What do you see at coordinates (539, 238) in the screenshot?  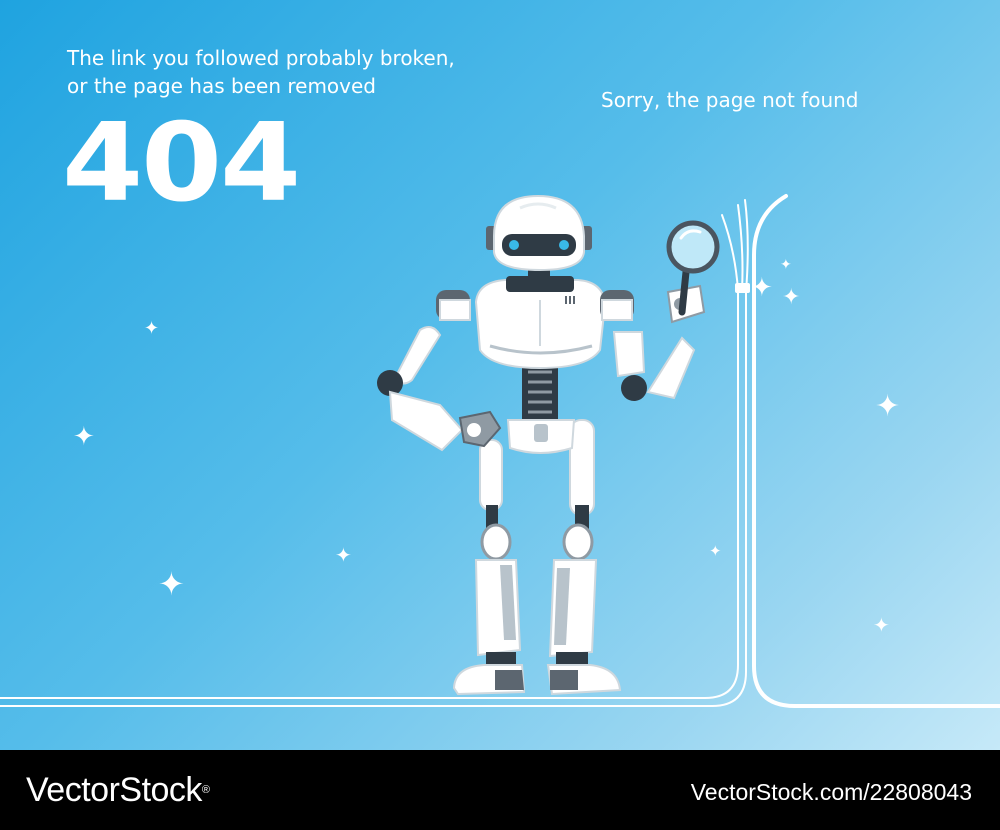 I see `robot-head` at bounding box center [539, 238].